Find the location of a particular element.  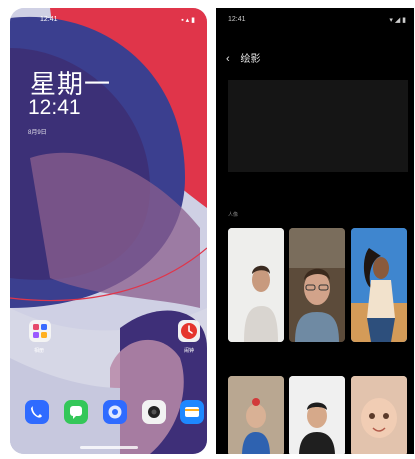

phone-icon is located at coordinates (36, 412).